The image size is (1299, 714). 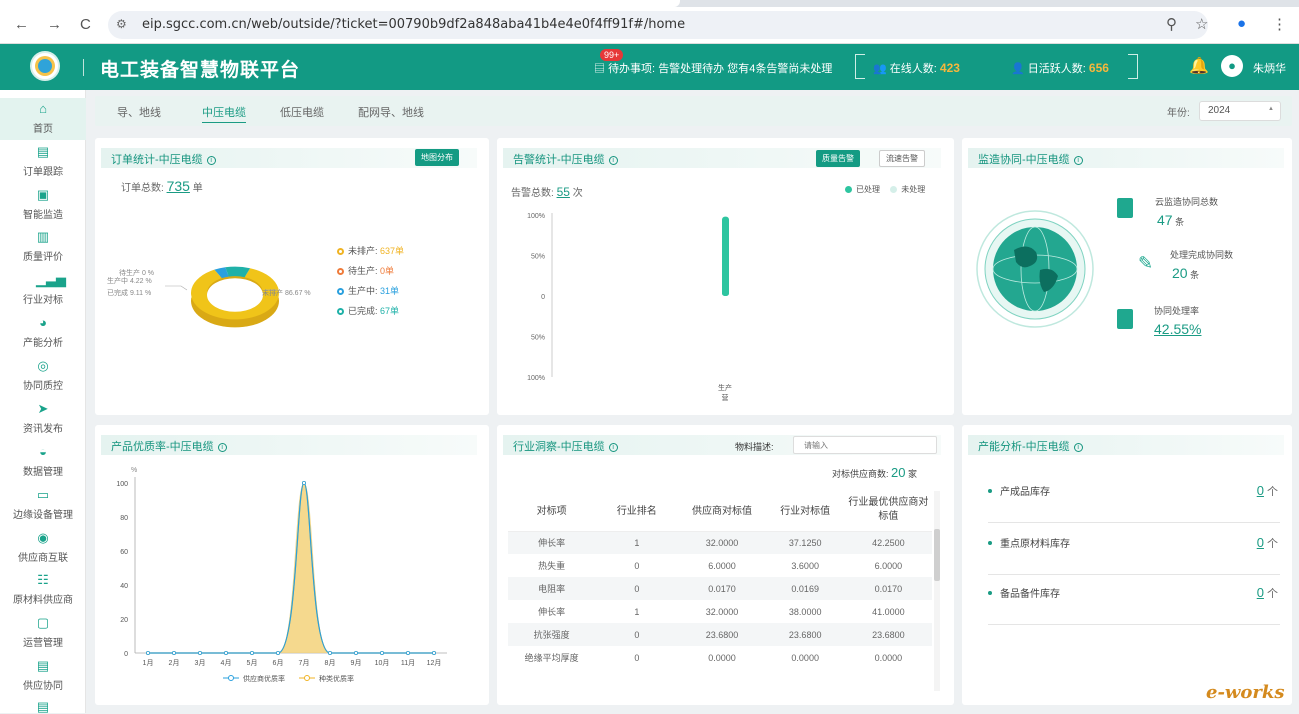 I want to click on back-button: ←, so click(x=21, y=25).